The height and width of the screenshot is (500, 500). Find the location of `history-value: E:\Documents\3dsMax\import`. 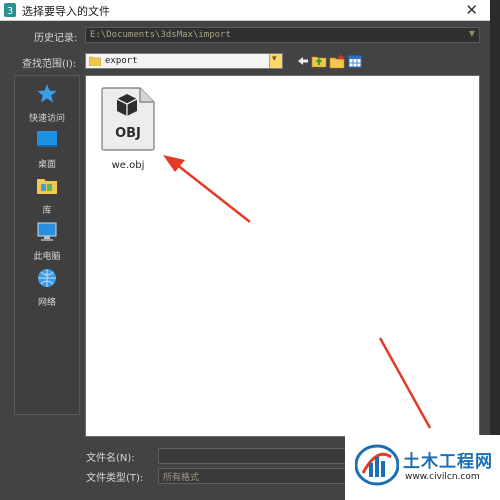

history-value: E:\Documents\3dsMax\import is located at coordinates (160, 35).